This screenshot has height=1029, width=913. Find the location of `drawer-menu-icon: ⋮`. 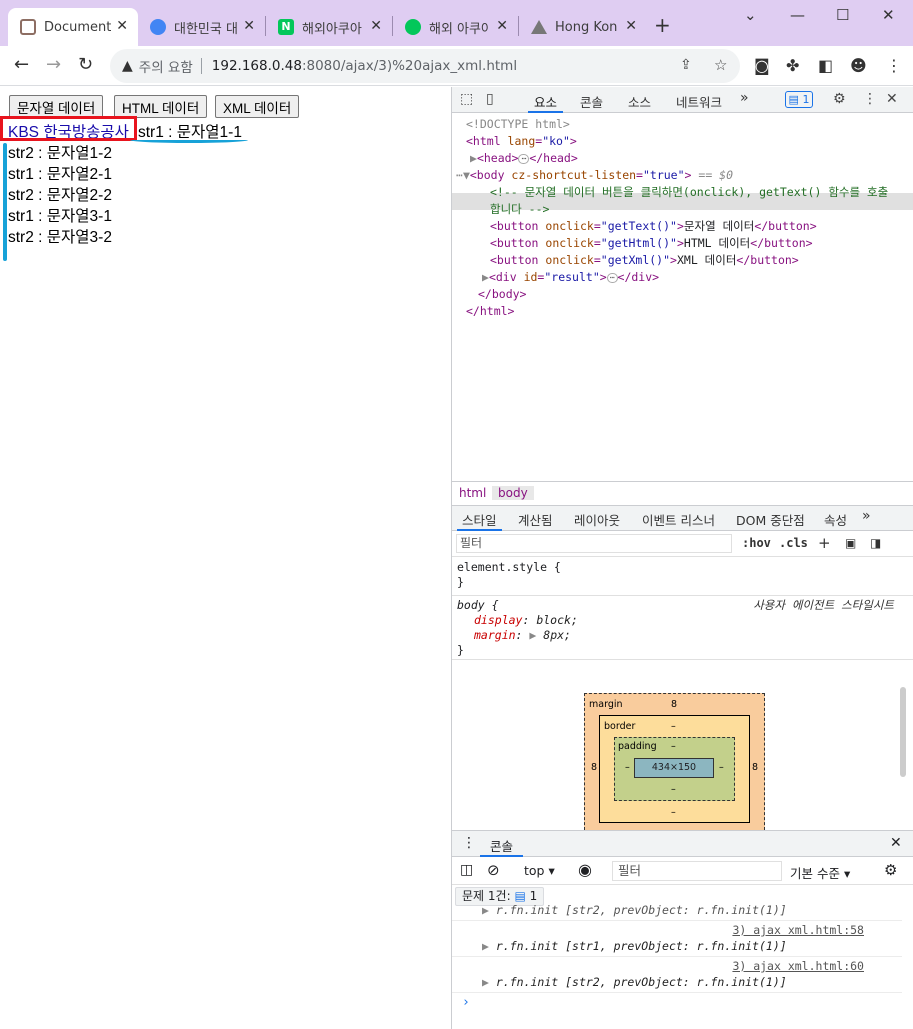

drawer-menu-icon: ⋮ is located at coordinates (469, 843).